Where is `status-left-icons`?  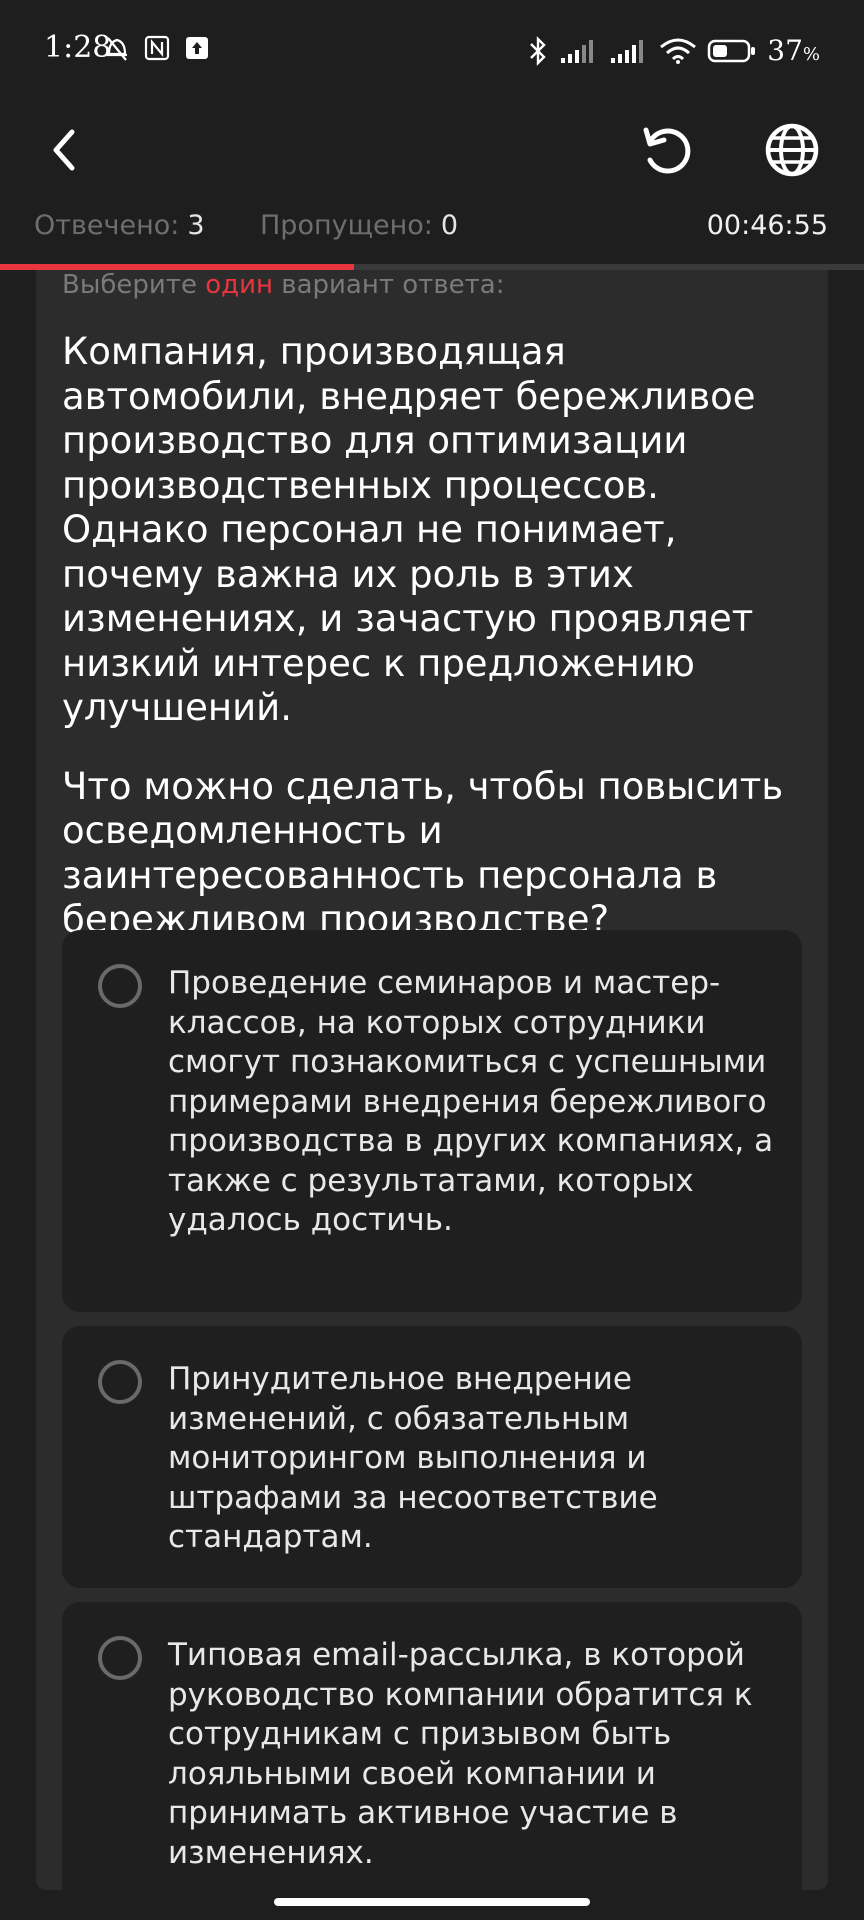
status-left-icons is located at coordinates (157, 48).